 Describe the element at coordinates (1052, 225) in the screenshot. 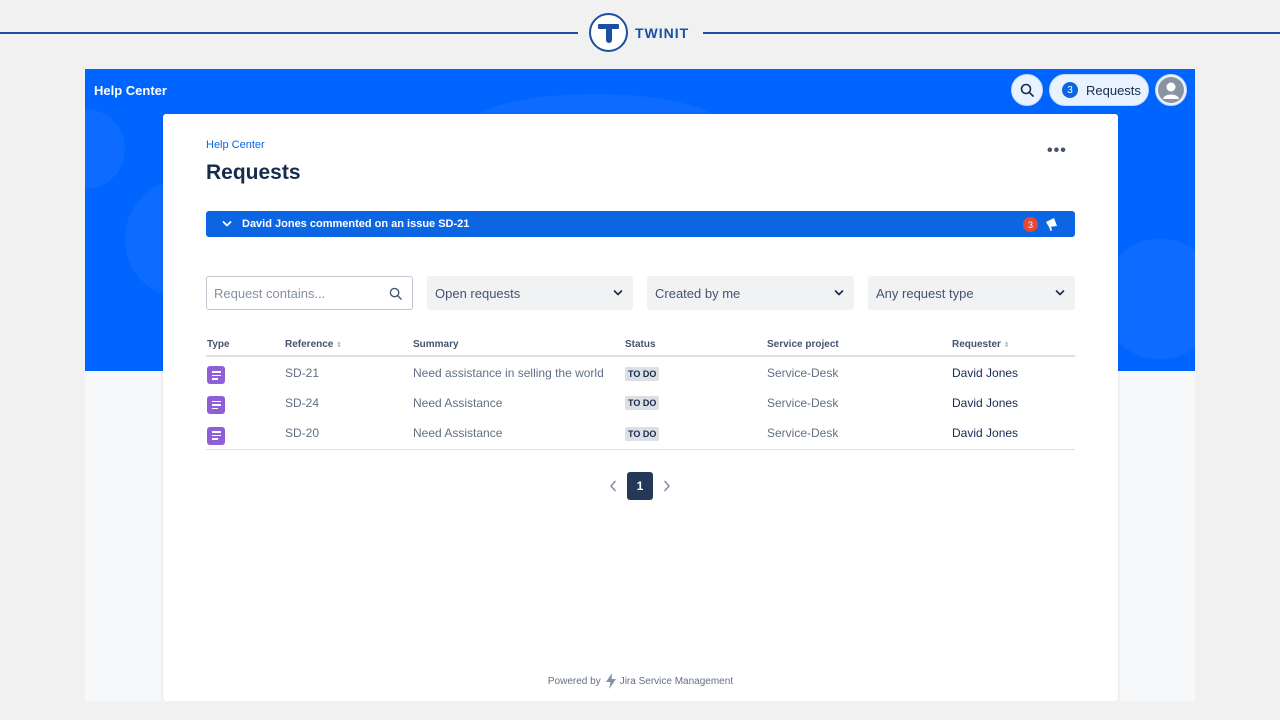

I see `megaphone-icon` at that location.